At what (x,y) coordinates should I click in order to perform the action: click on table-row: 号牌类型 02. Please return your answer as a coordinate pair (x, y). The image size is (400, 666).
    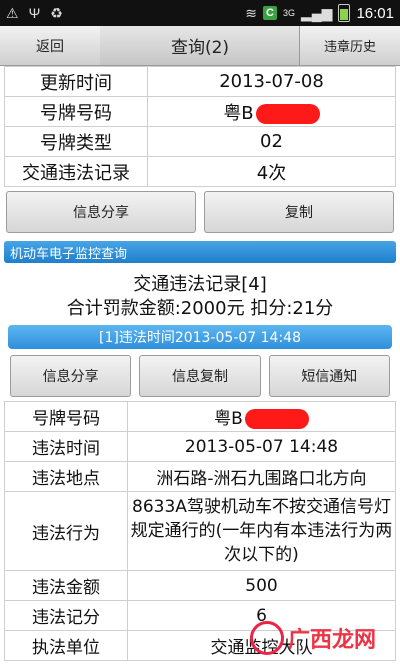
    Looking at the image, I should click on (200, 141).